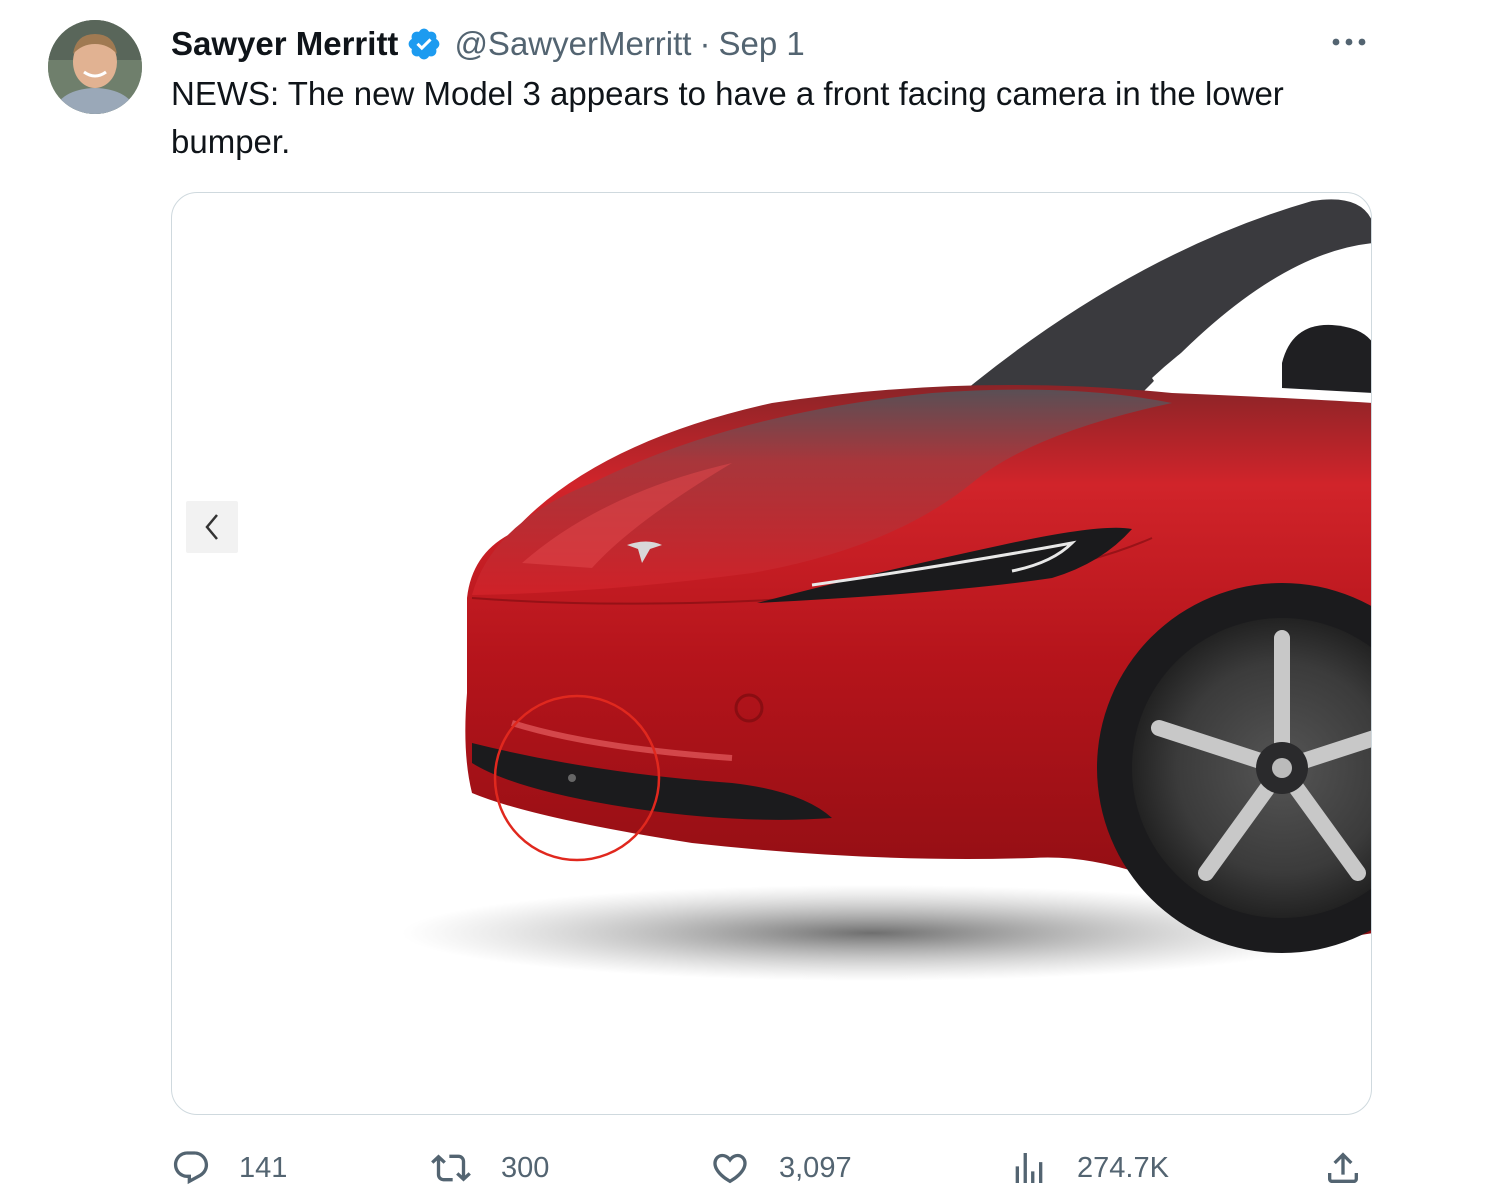 This screenshot has height=1198, width=1488. Describe the element at coordinates (229, 1168) in the screenshot. I see `reply-button: 141` at that location.